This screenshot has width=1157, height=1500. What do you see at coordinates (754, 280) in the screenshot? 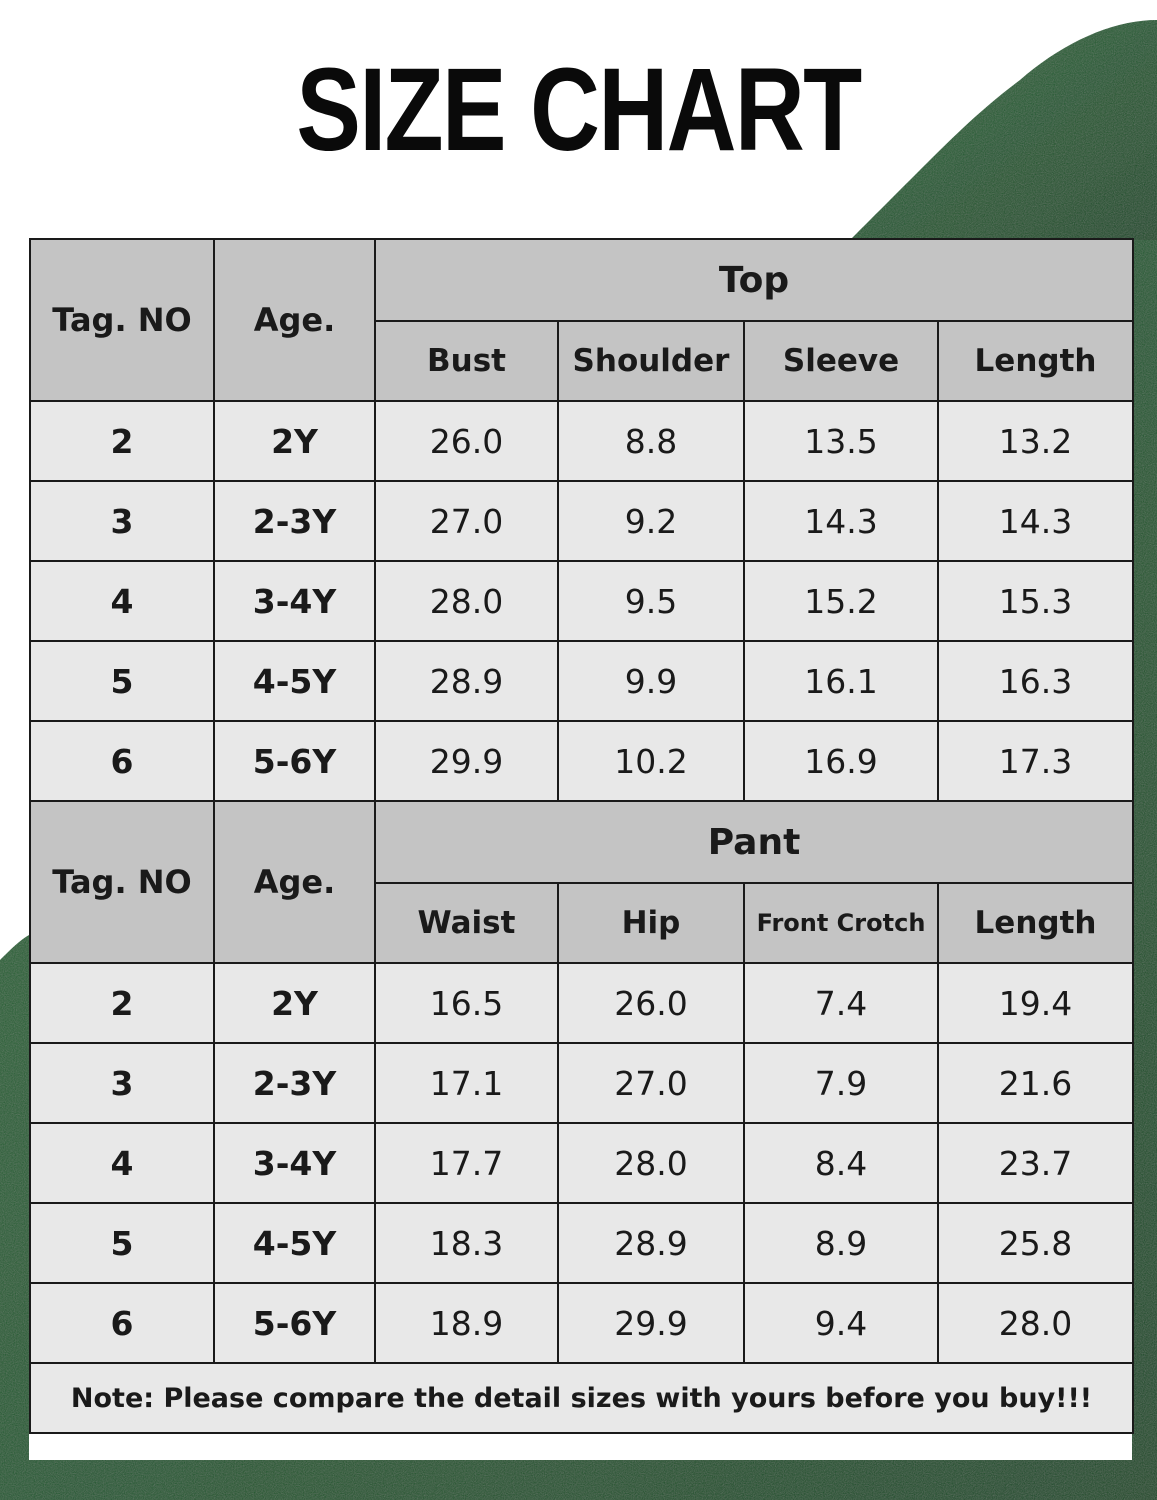
I see `top-group-header: Top` at bounding box center [754, 280].